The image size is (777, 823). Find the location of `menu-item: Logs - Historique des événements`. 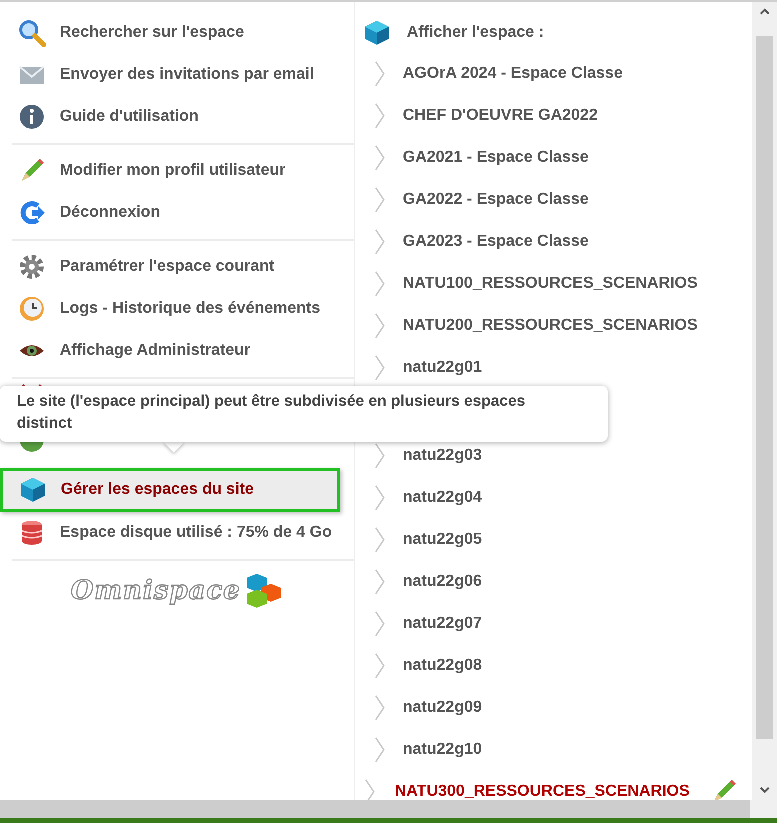

menu-item: Logs - Historique des événements is located at coordinates (173, 309).